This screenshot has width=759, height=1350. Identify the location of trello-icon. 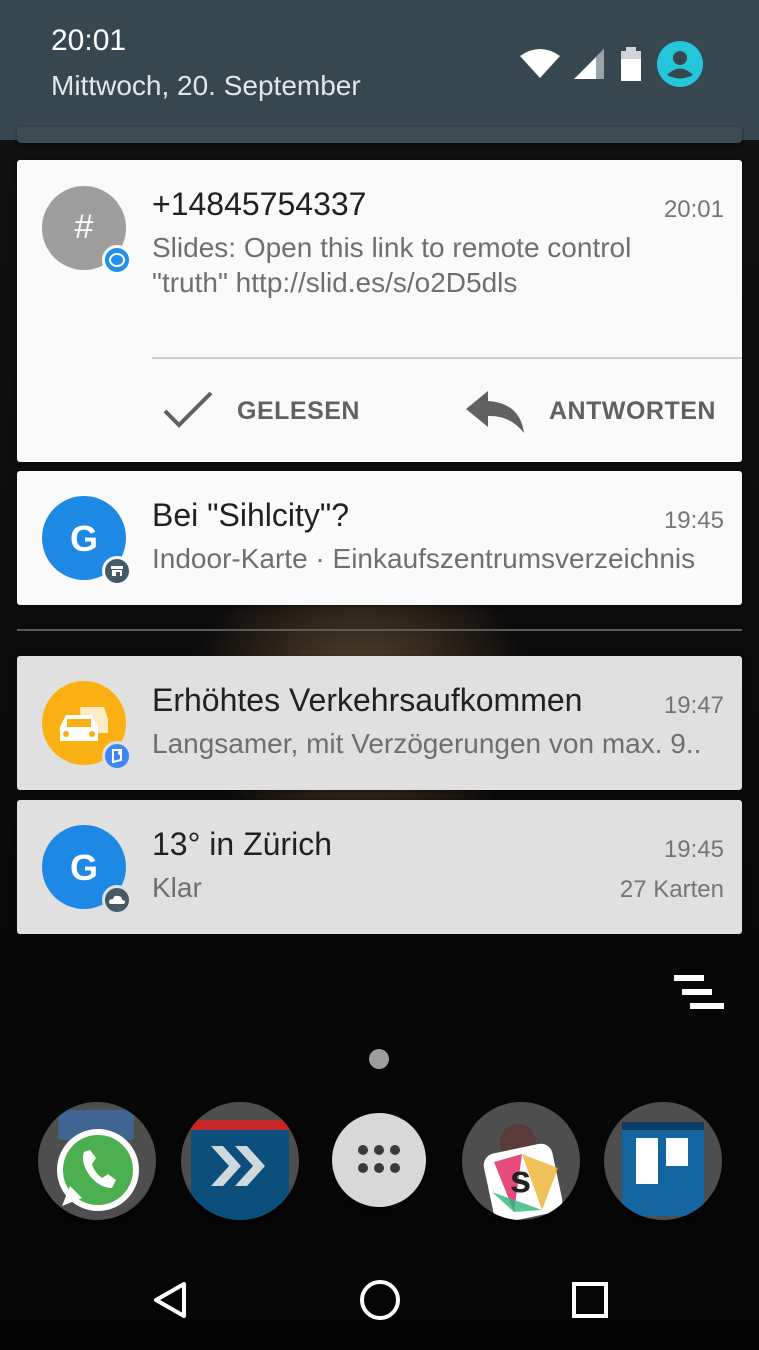
(663, 1161).